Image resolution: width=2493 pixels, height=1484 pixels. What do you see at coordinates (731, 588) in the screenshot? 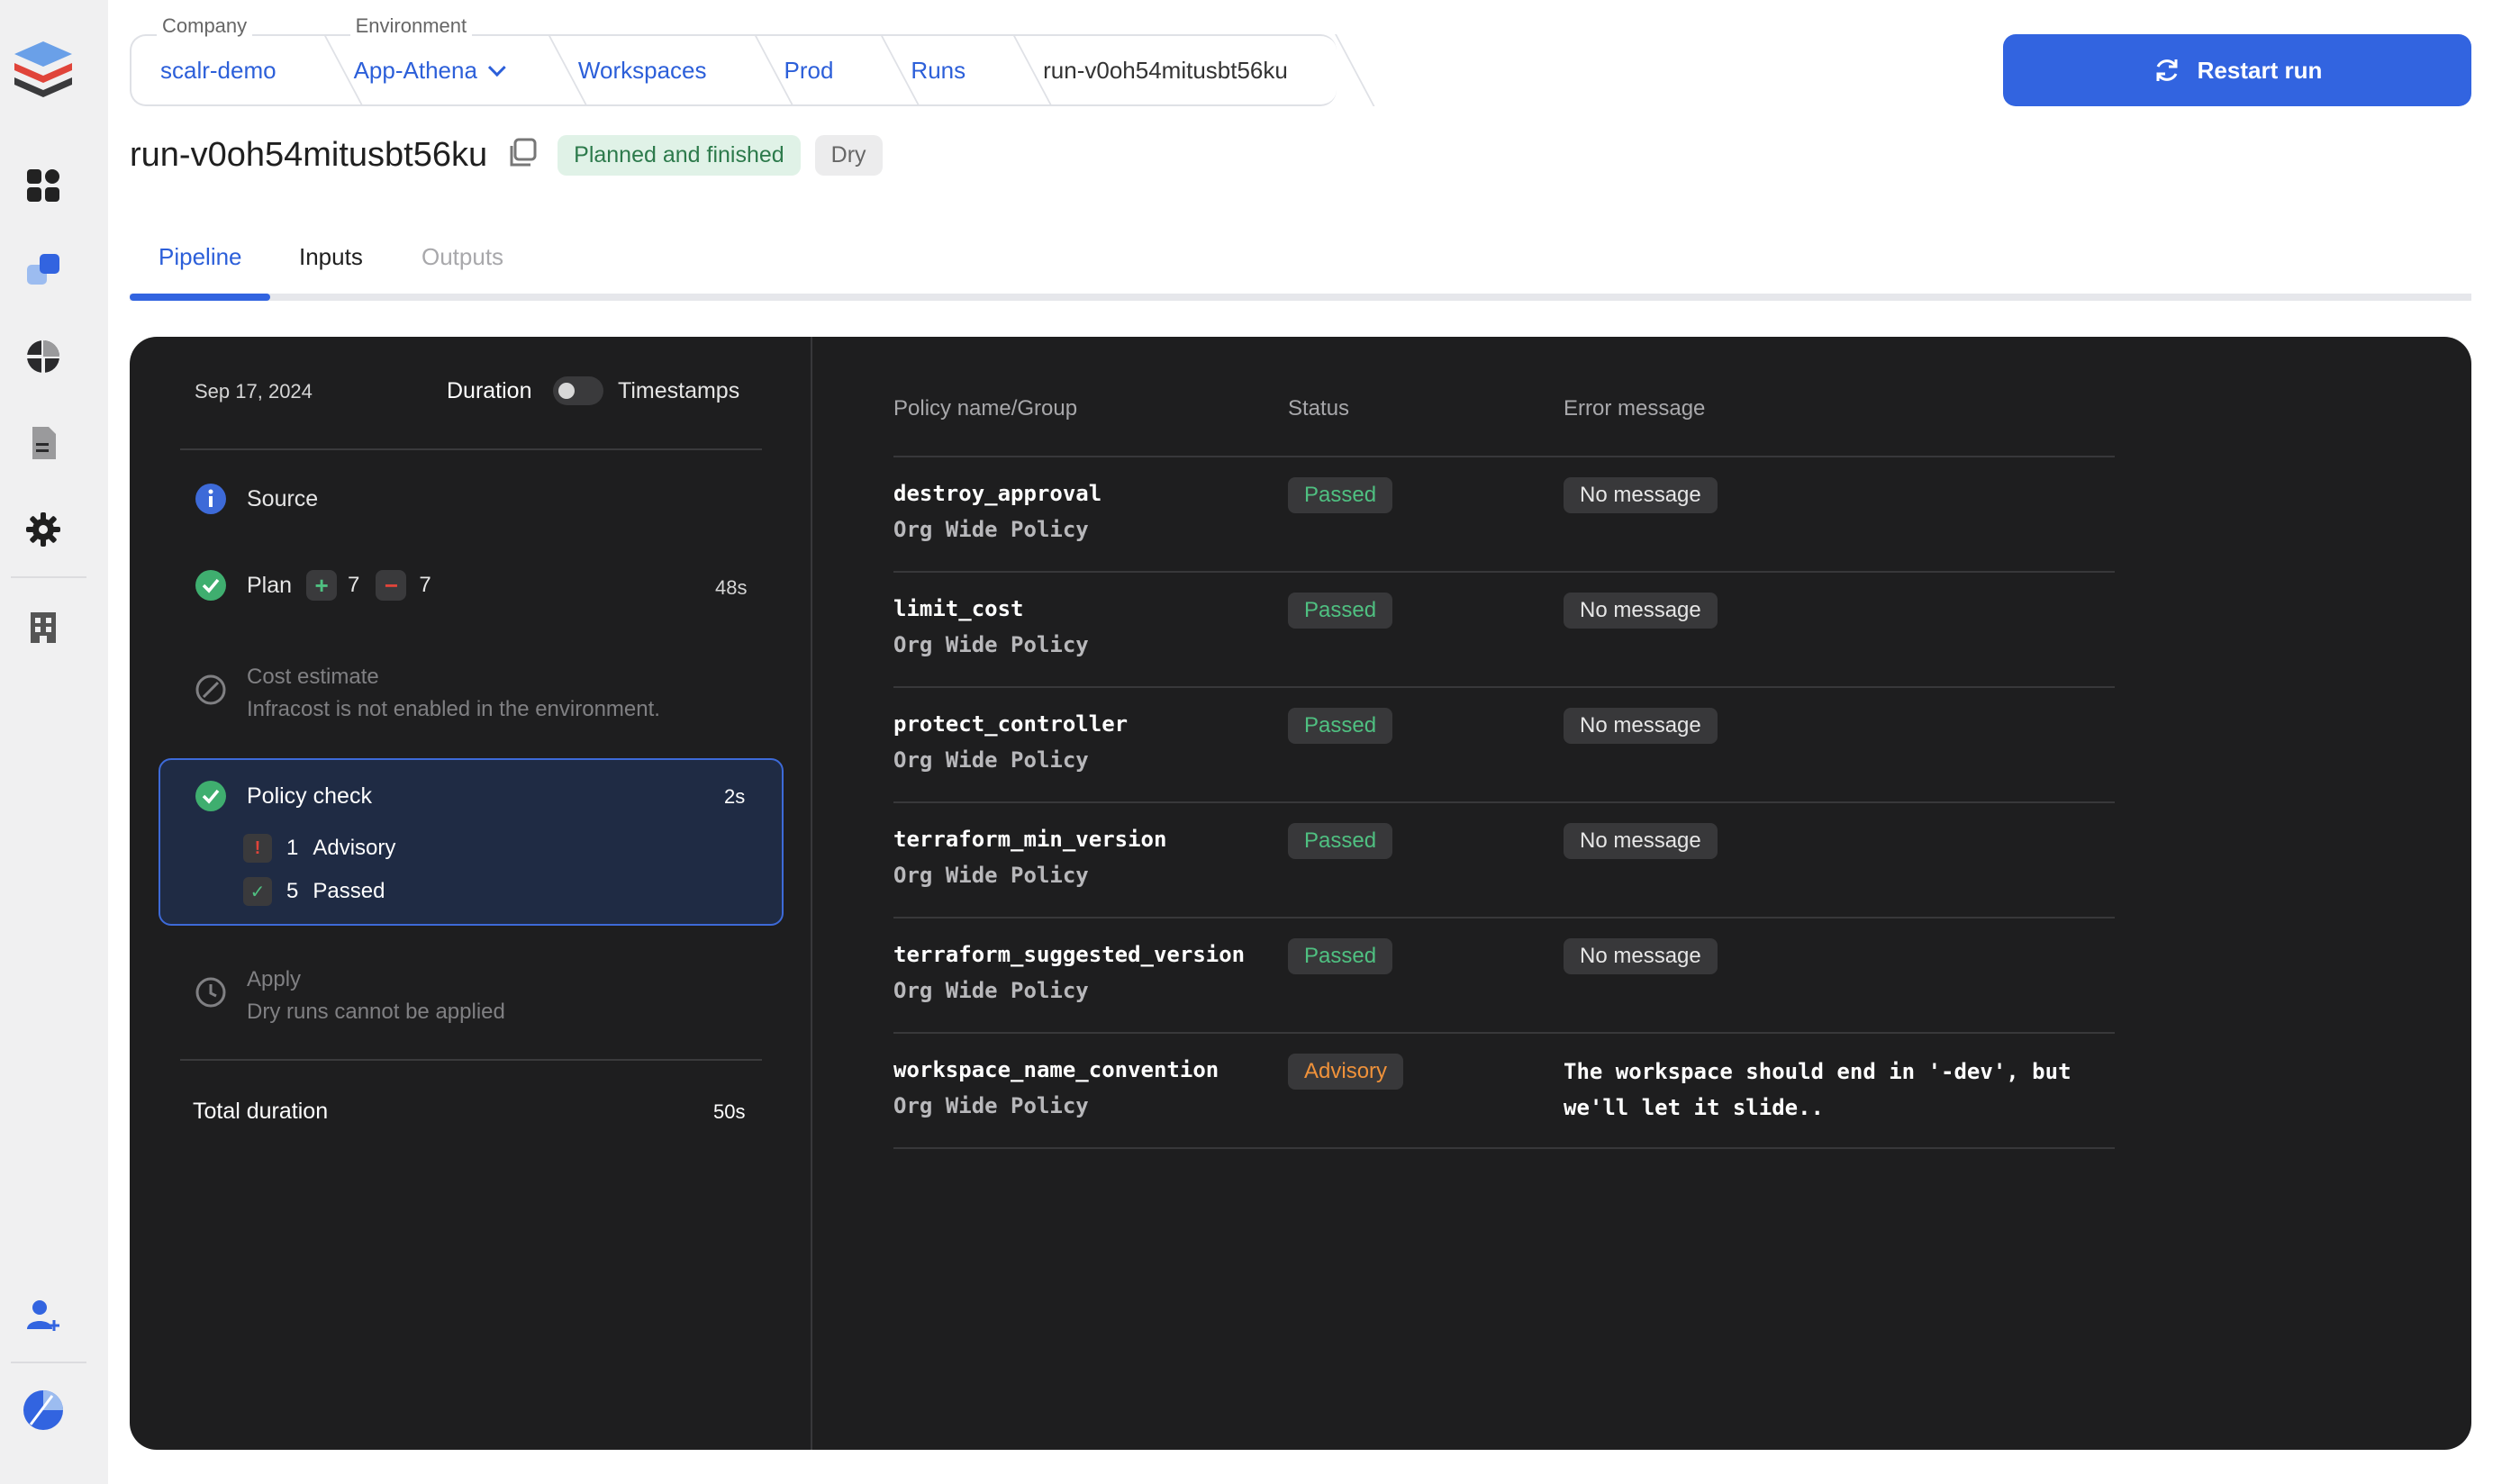
I see `plan-duration: 48s` at bounding box center [731, 588].